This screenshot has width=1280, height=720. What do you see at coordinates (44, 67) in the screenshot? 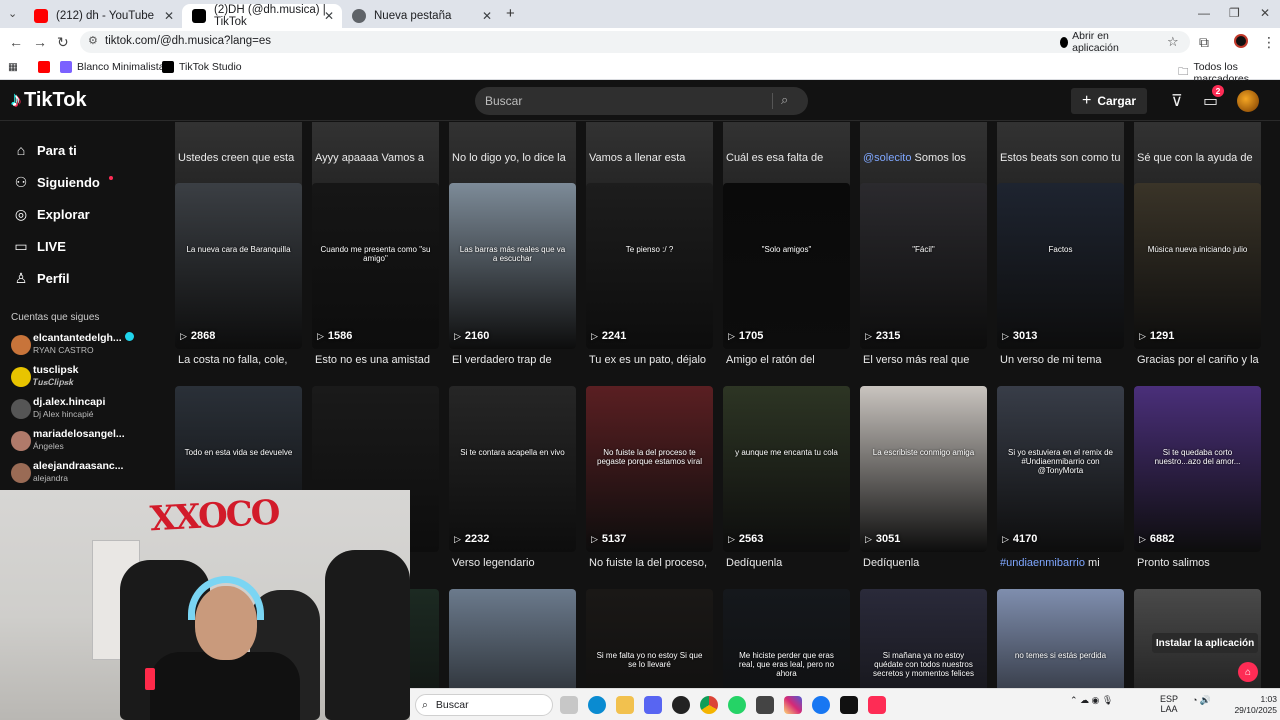
I see `bookmark-youtube` at bounding box center [44, 67].